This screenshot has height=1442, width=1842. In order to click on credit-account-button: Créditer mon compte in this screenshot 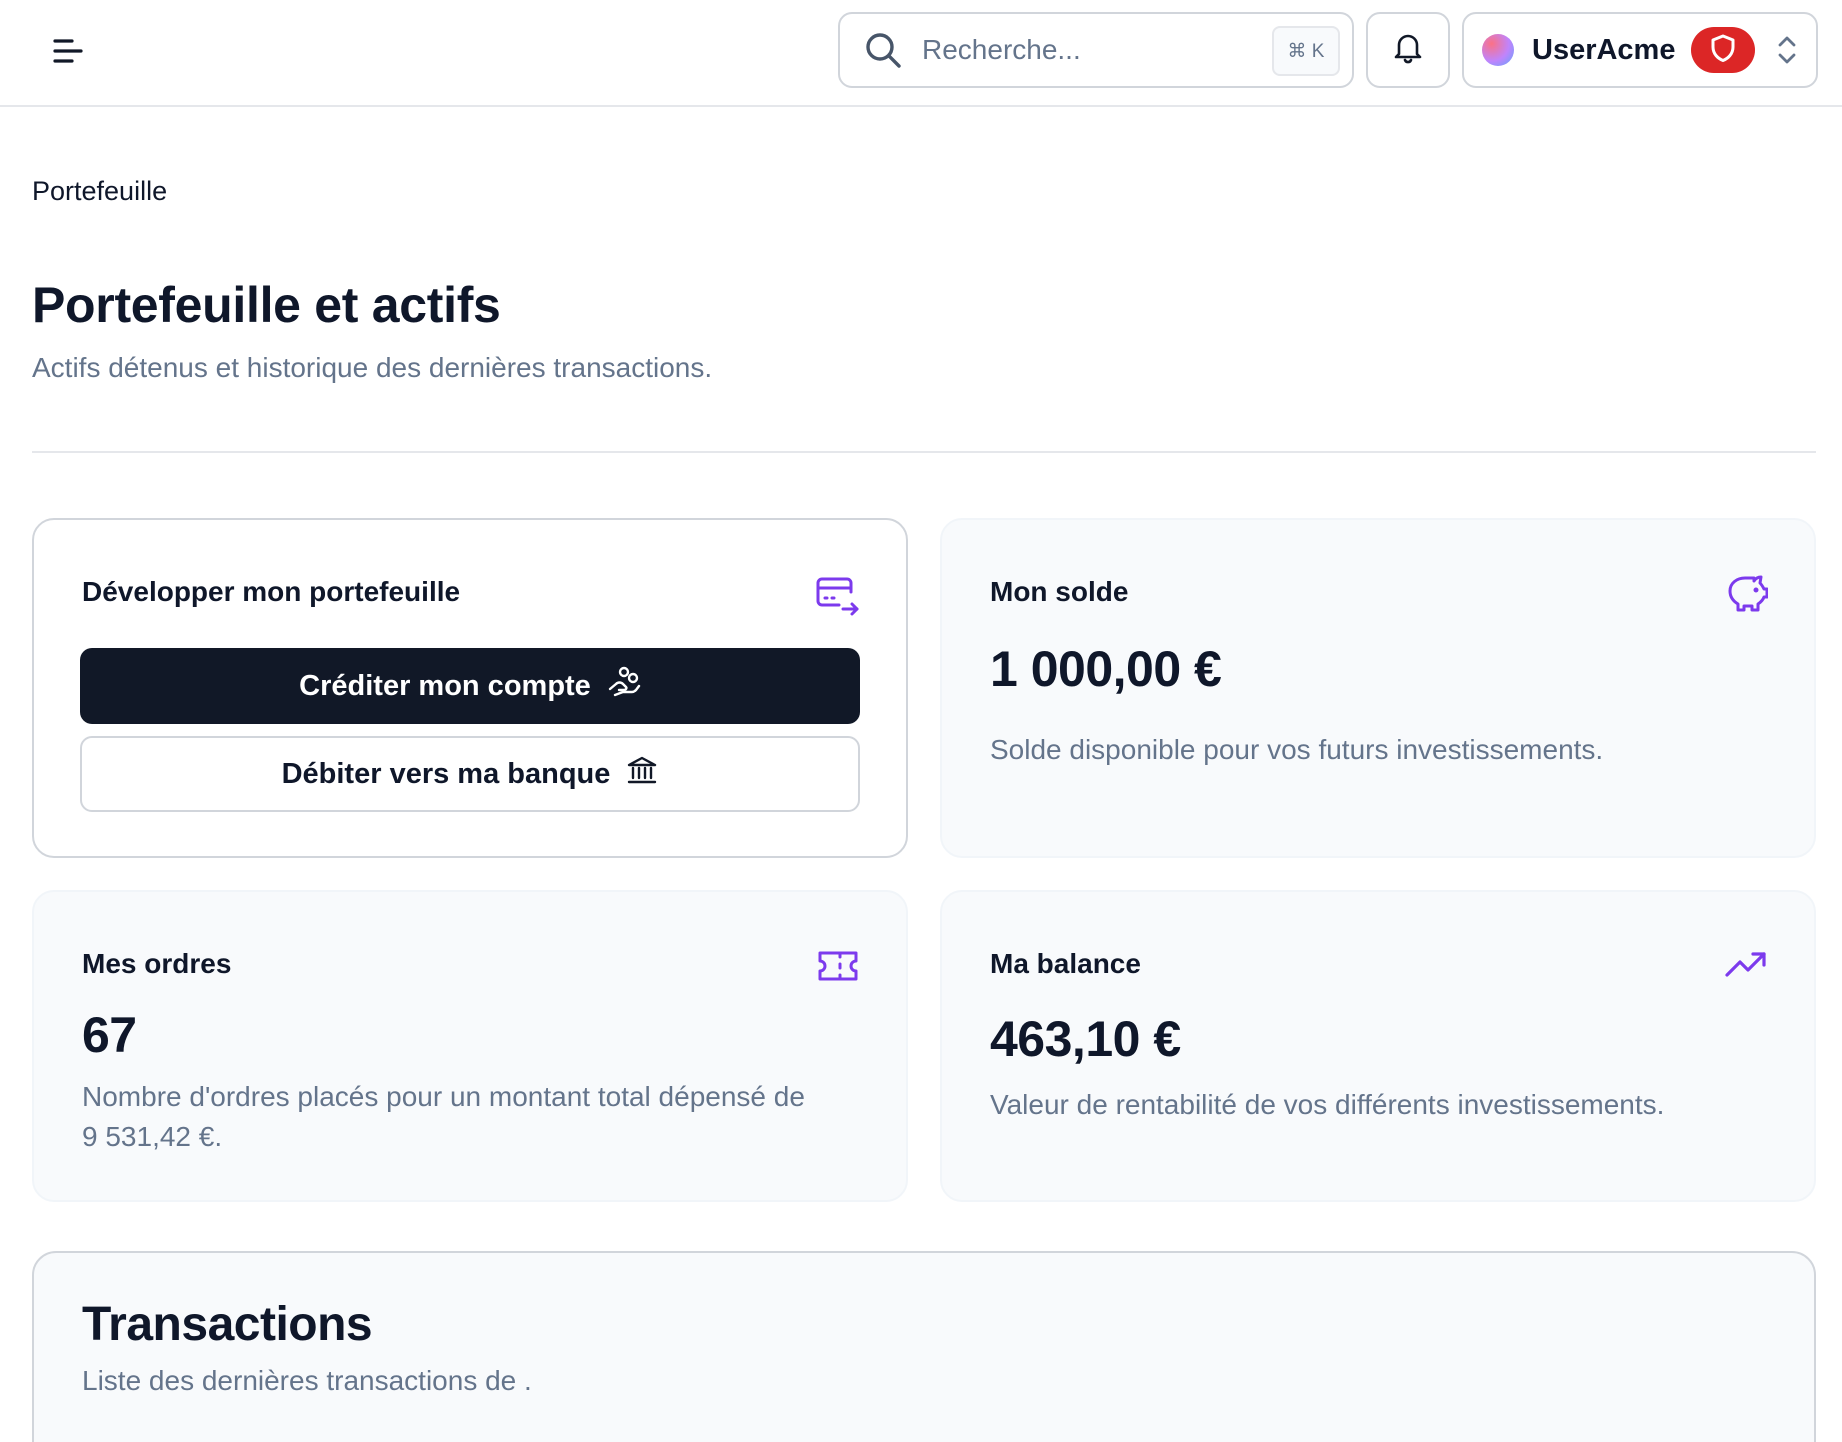, I will do `click(470, 686)`.